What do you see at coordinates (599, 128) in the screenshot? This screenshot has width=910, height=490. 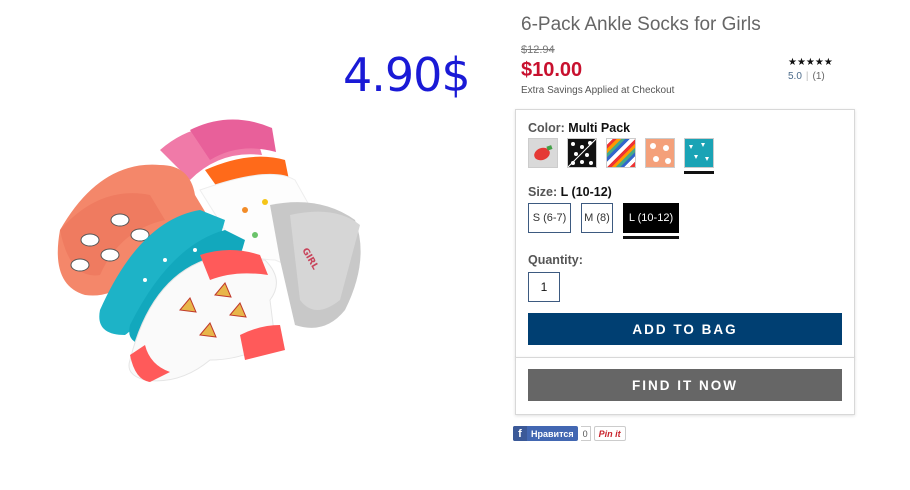 I see `color-selected-value: Multi Pack` at bounding box center [599, 128].